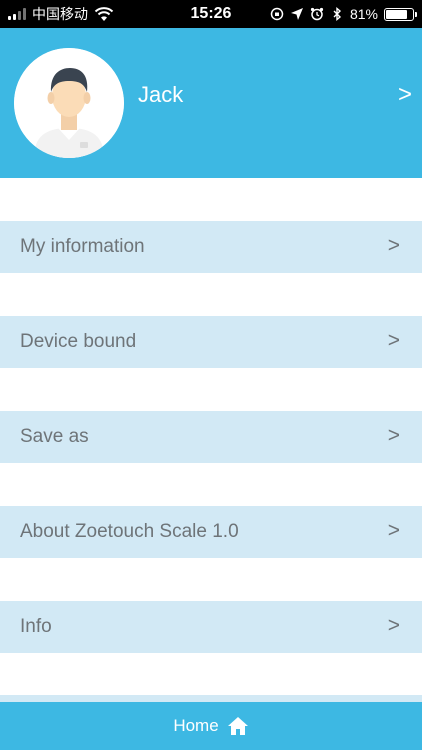  Describe the element at coordinates (237, 726) in the screenshot. I see `home-icon` at that location.